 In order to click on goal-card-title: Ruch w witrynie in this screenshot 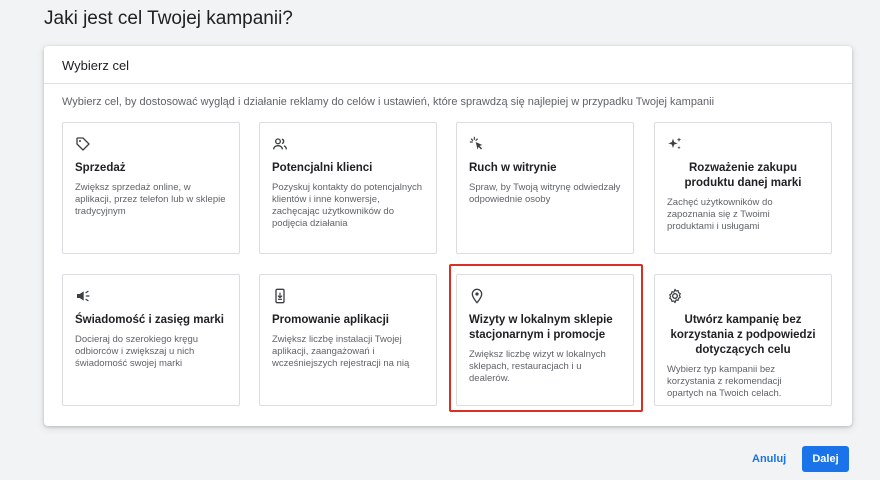, I will do `click(513, 168)`.